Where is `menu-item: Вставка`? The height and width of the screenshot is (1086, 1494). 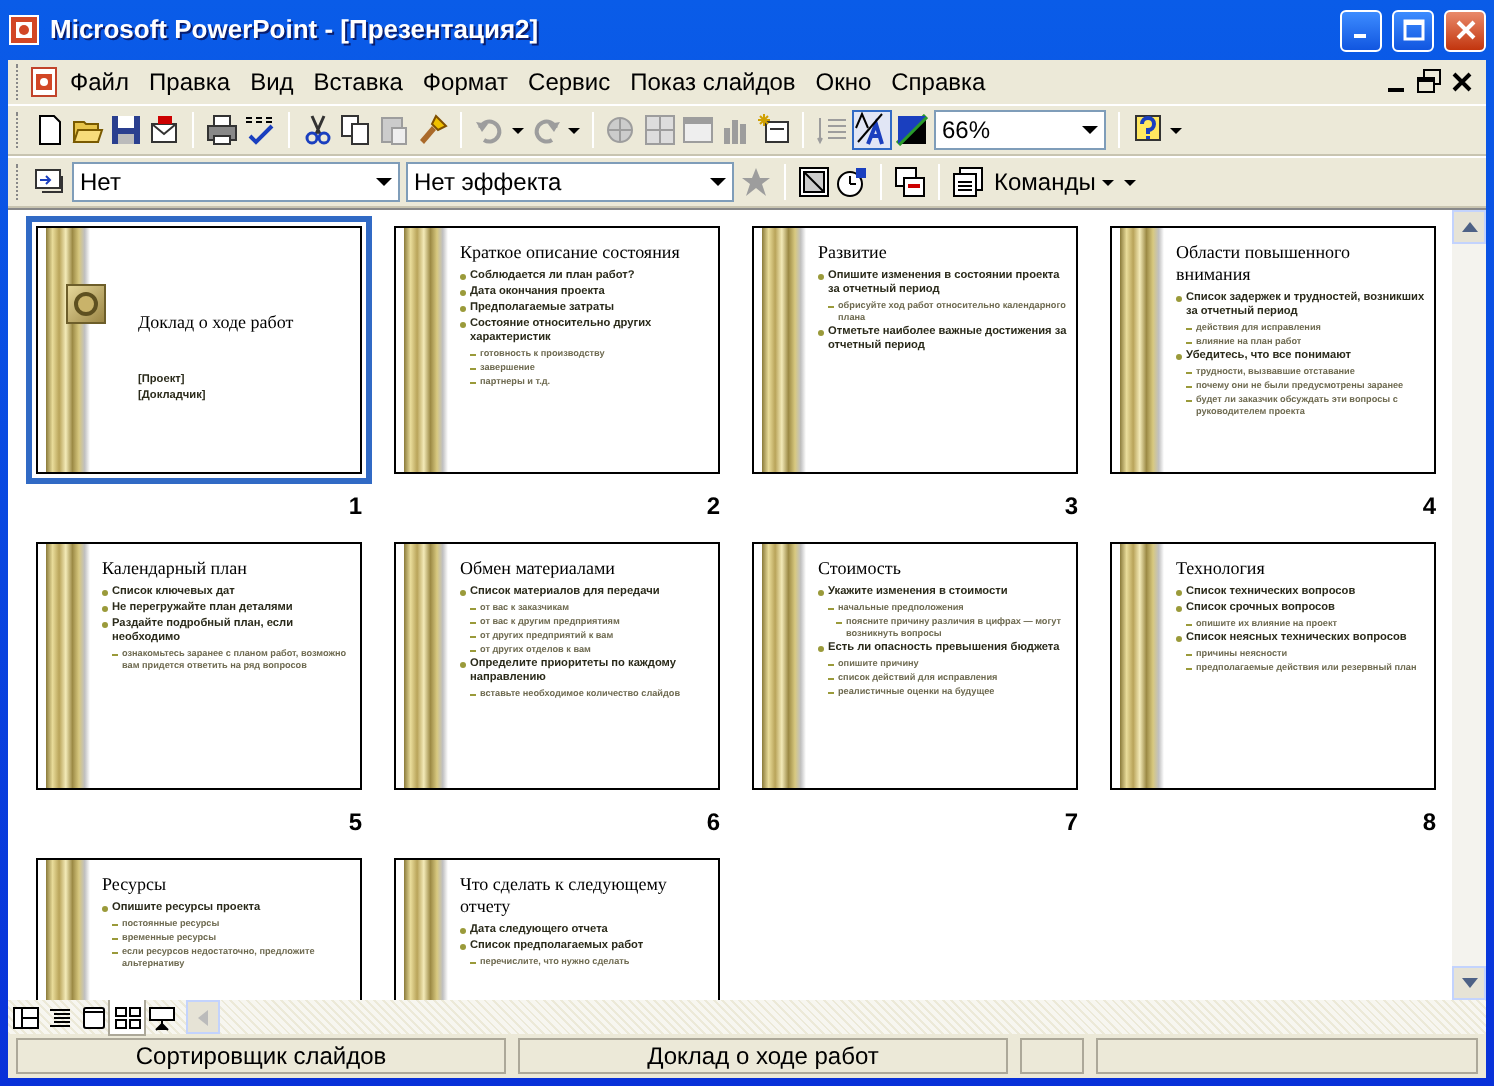 menu-item: Вставка is located at coordinates (358, 82).